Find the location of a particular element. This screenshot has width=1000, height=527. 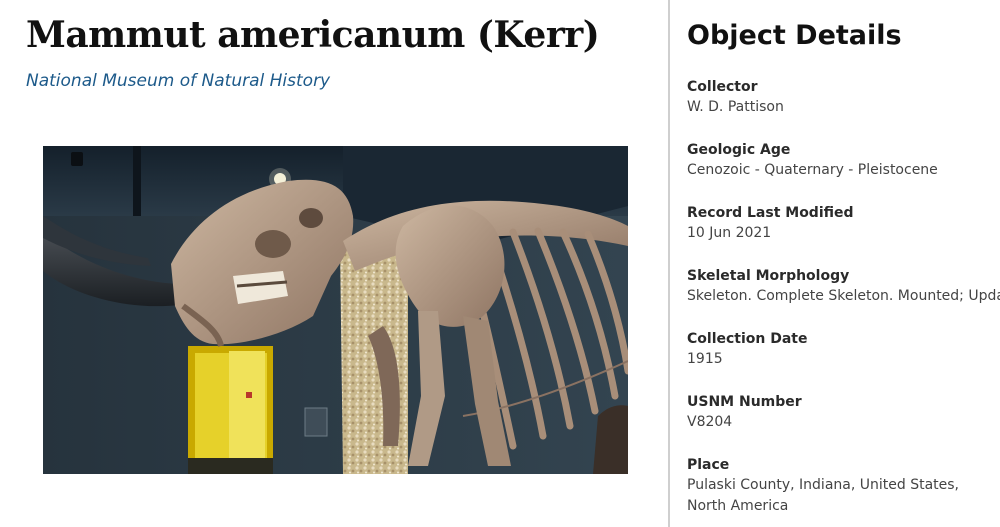

detail-record-last-modified: Record Last Modified 10 Jun 2021 is located at coordinates (843, 234).